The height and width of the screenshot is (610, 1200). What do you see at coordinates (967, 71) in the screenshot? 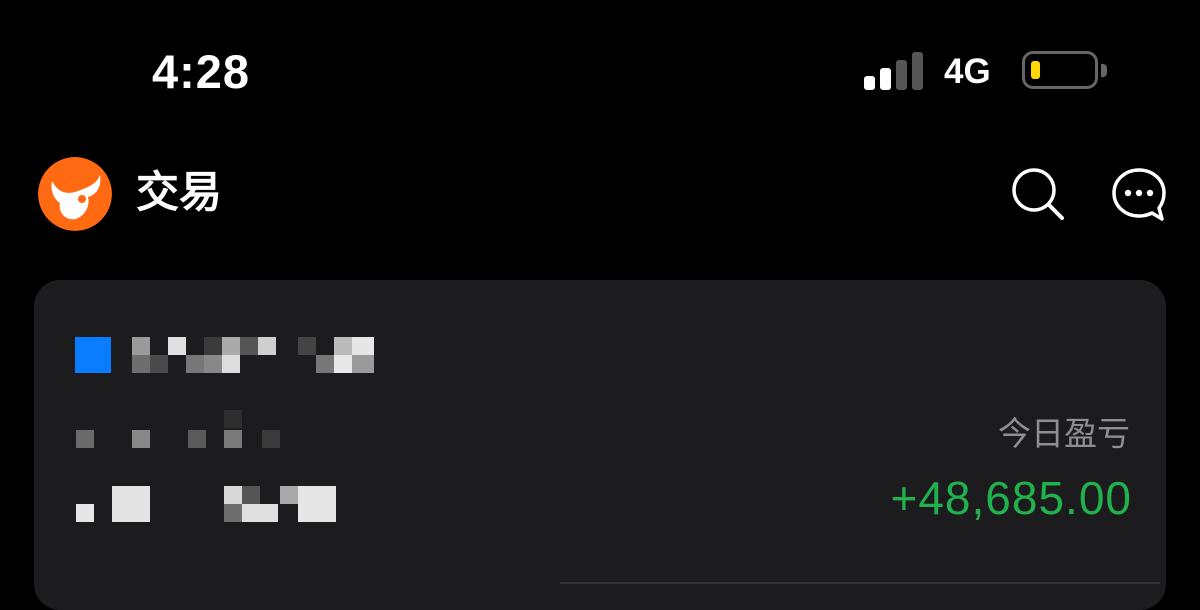
I see `network-type: 4G` at bounding box center [967, 71].